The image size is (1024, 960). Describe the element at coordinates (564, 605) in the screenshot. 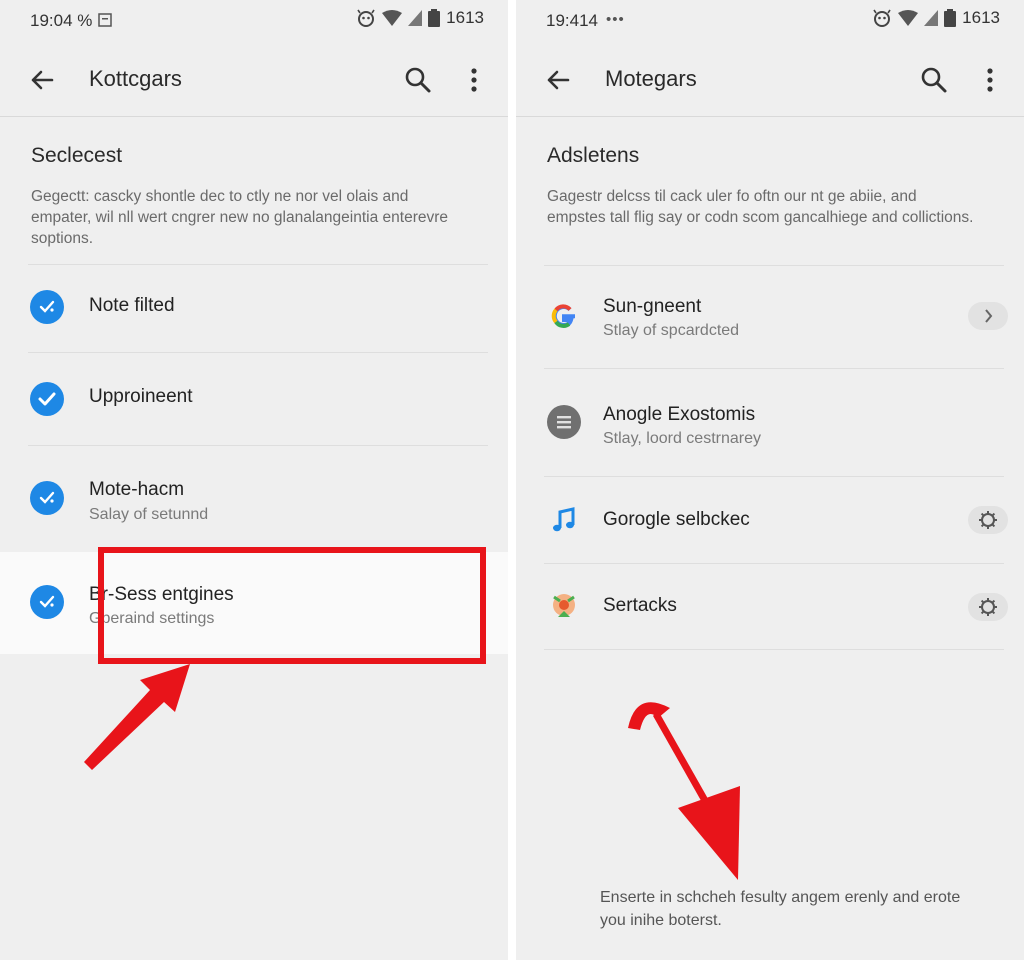

I see `colorful-app-icon` at that location.